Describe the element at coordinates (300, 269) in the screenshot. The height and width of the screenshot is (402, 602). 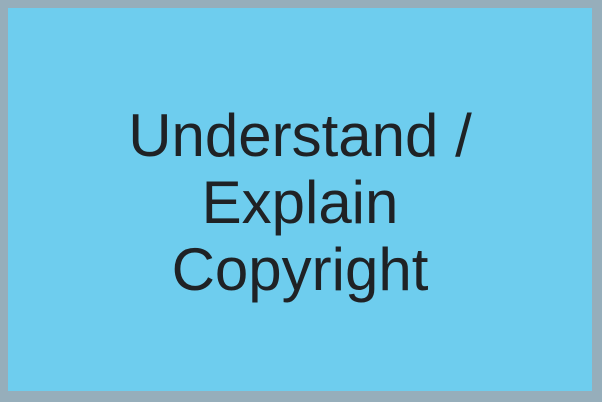
I see `box-label-line-3: Copyright` at that location.